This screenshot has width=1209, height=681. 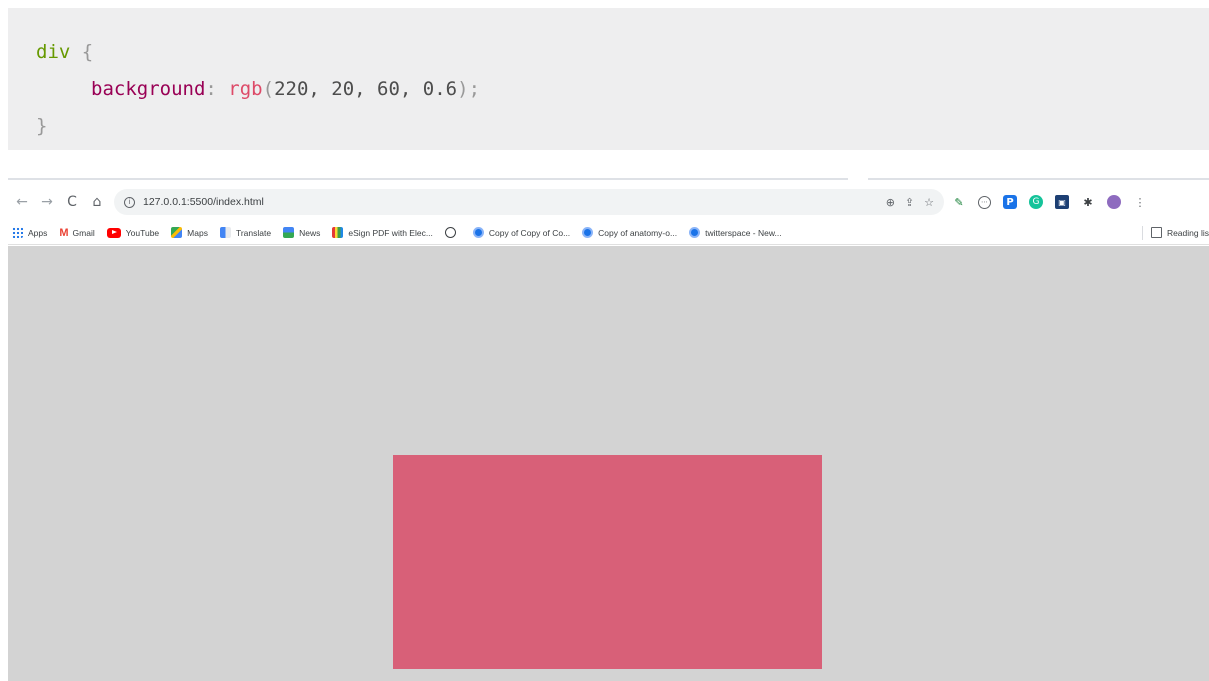 What do you see at coordinates (890, 202) in the screenshot?
I see `zoom-icon: ⊕` at bounding box center [890, 202].